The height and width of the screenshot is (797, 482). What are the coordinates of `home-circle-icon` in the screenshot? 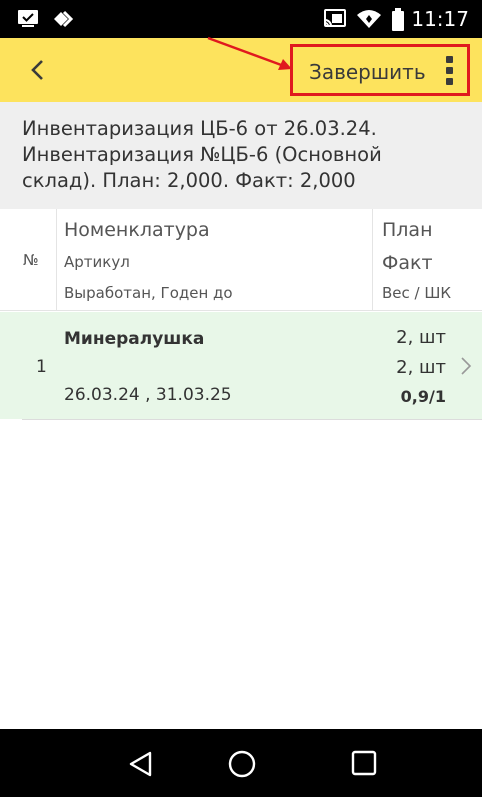 It's located at (242, 764).